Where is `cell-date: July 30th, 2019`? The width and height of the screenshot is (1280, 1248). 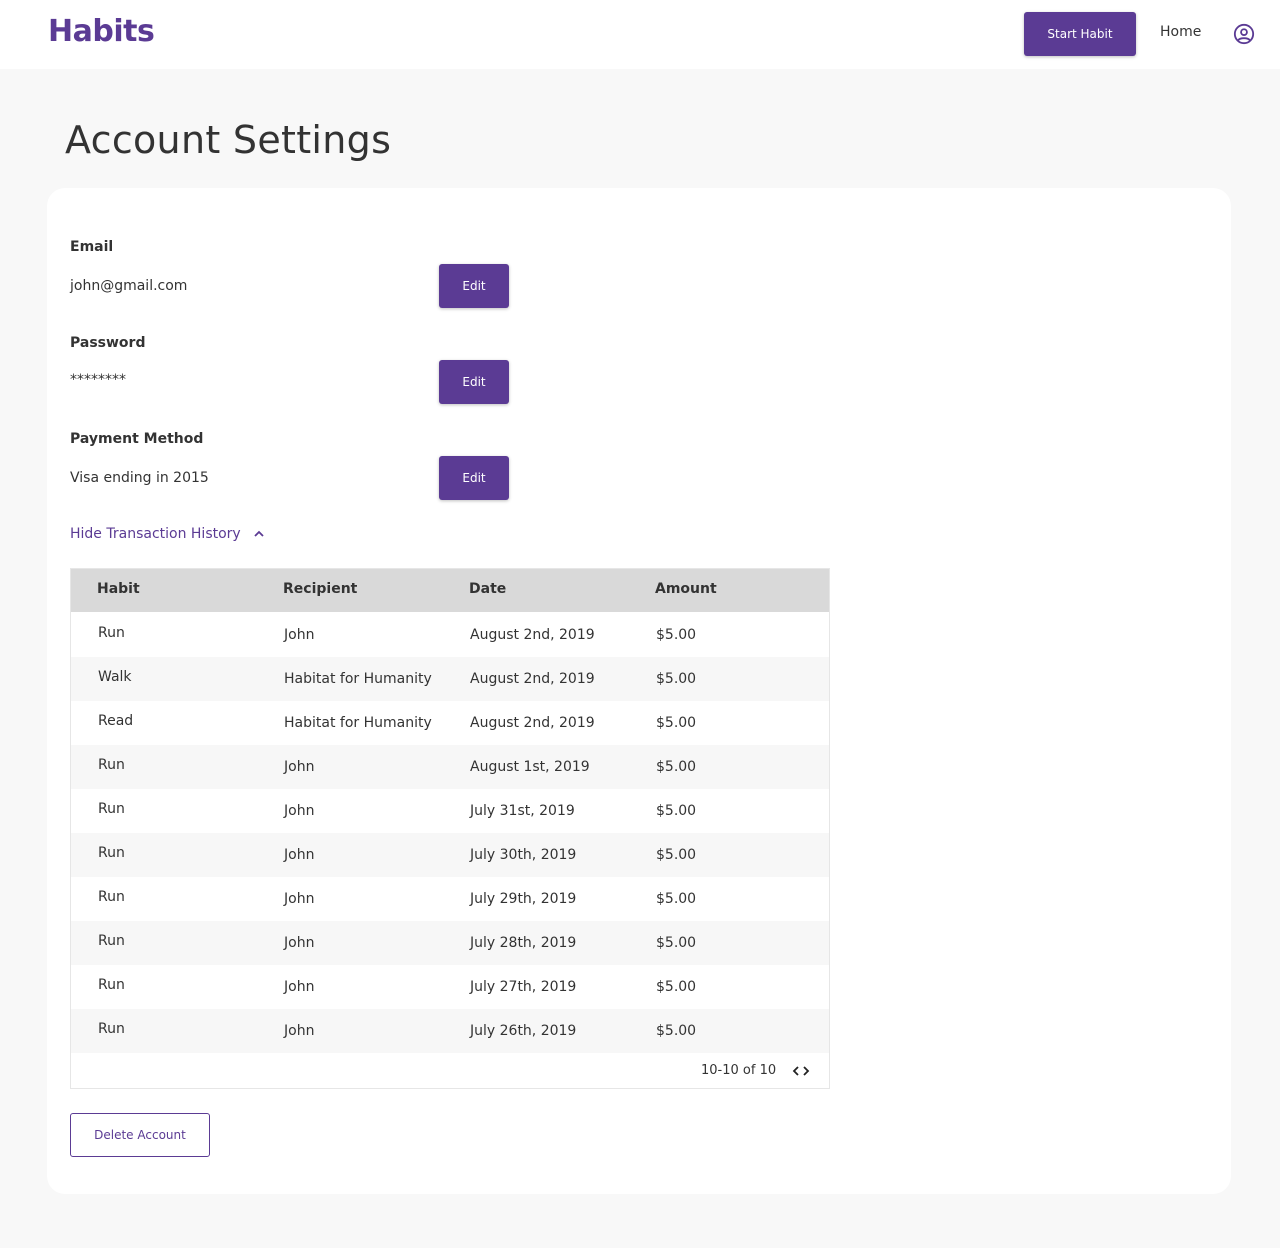
cell-date: July 30th, 2019 is located at coordinates (523, 855).